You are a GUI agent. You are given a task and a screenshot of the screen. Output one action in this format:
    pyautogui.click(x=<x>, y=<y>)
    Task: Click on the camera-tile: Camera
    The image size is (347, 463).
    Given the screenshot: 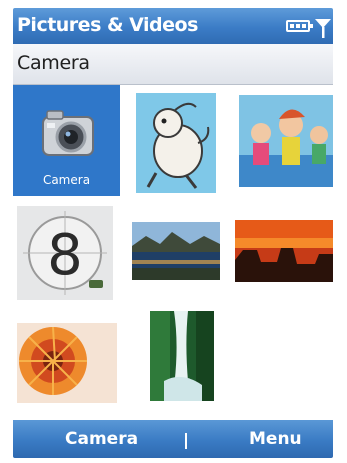 What is the action you would take?
    pyautogui.click(x=66, y=140)
    